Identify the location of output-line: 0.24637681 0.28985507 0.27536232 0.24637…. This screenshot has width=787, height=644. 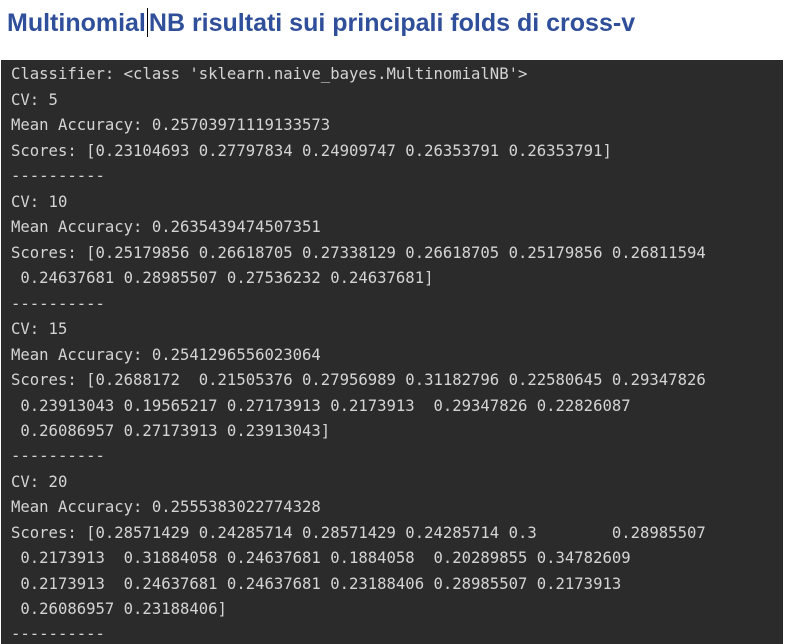
(222, 278).